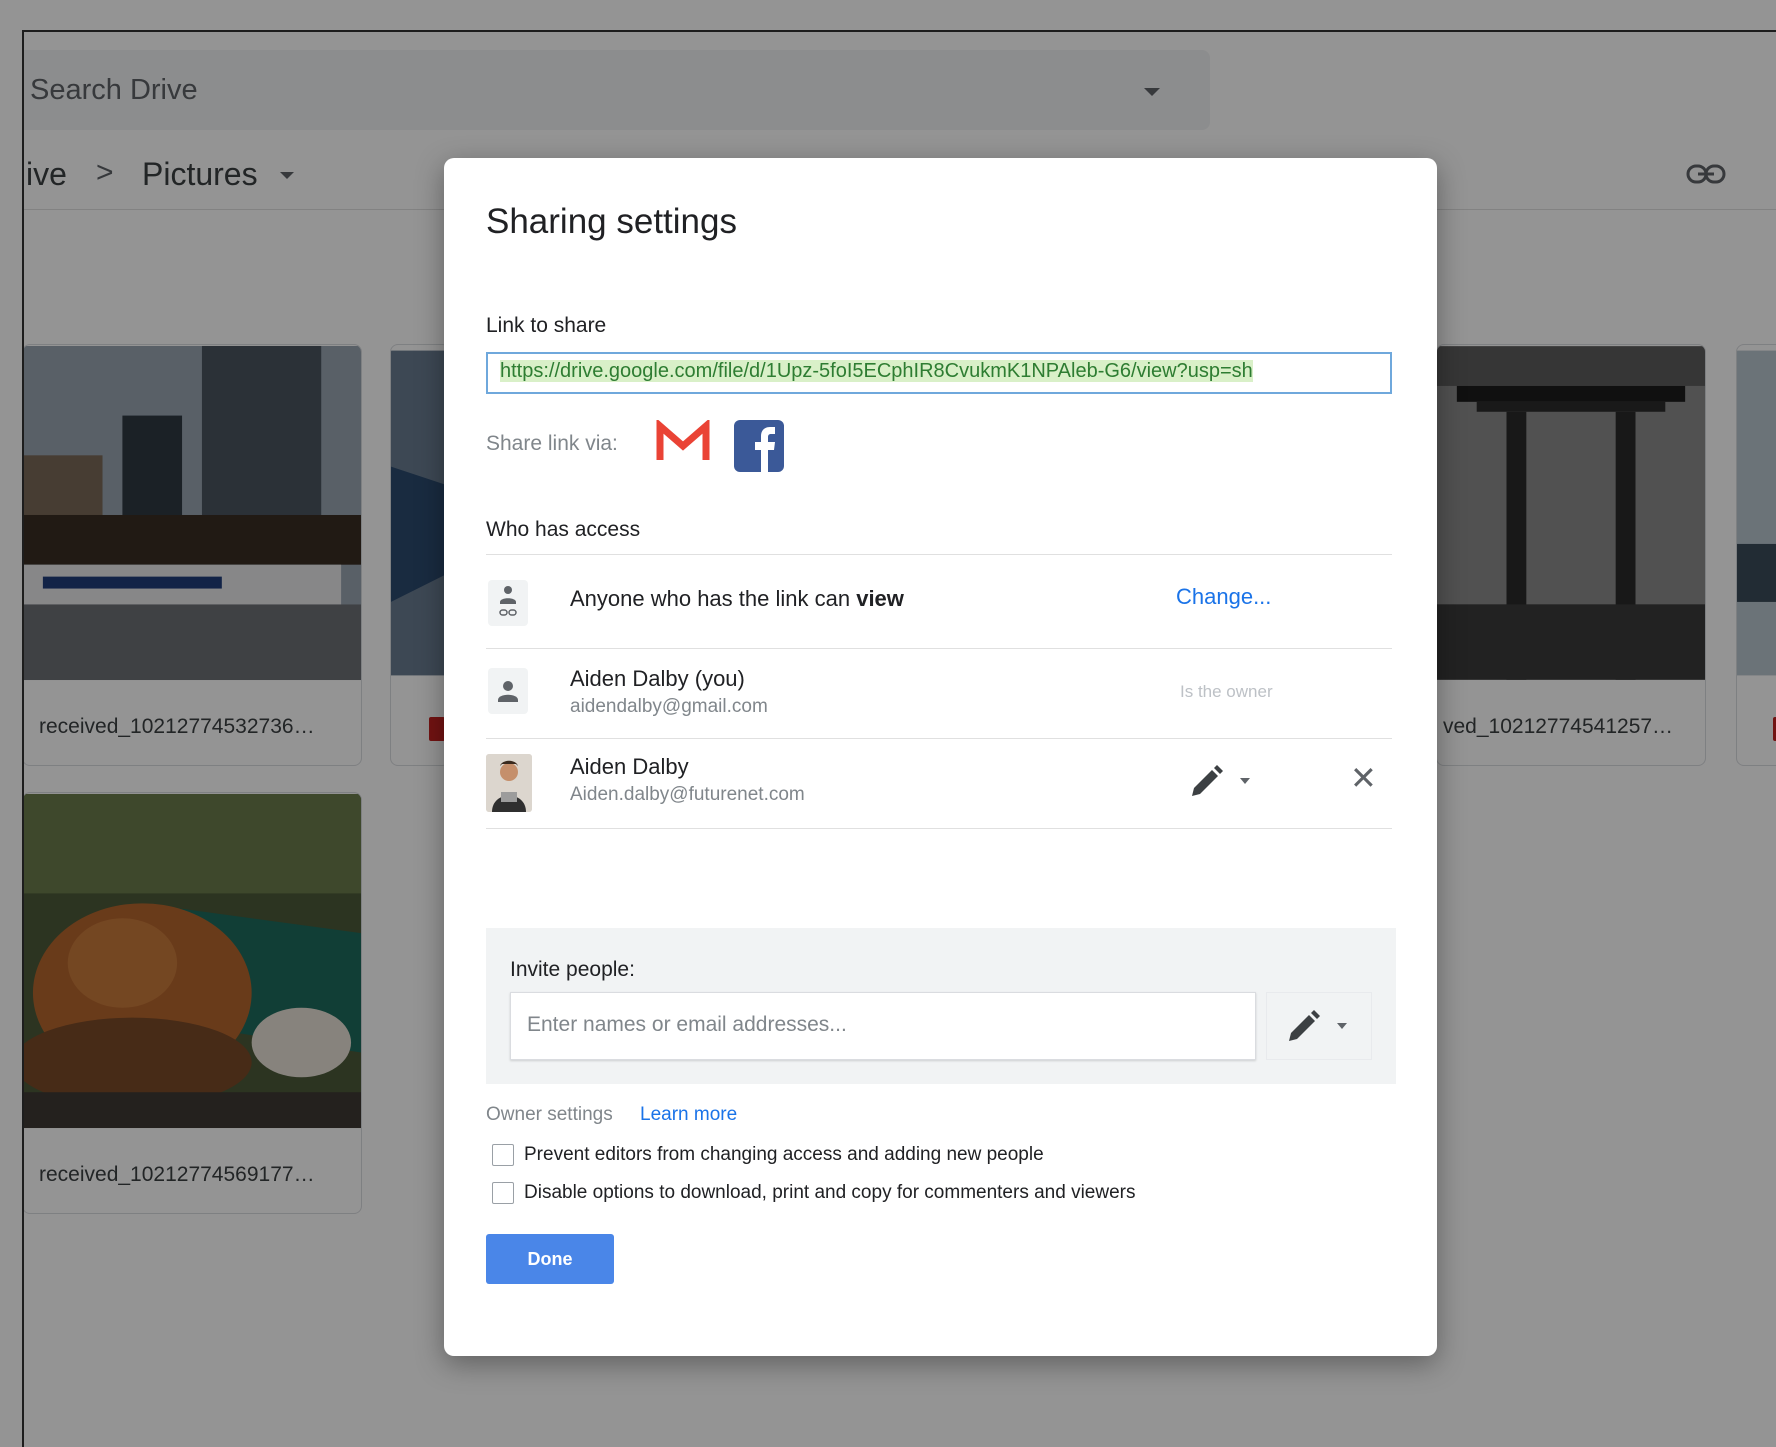 This screenshot has width=1776, height=1447. Describe the element at coordinates (550, 1259) in the screenshot. I see `done-button: Done` at that location.